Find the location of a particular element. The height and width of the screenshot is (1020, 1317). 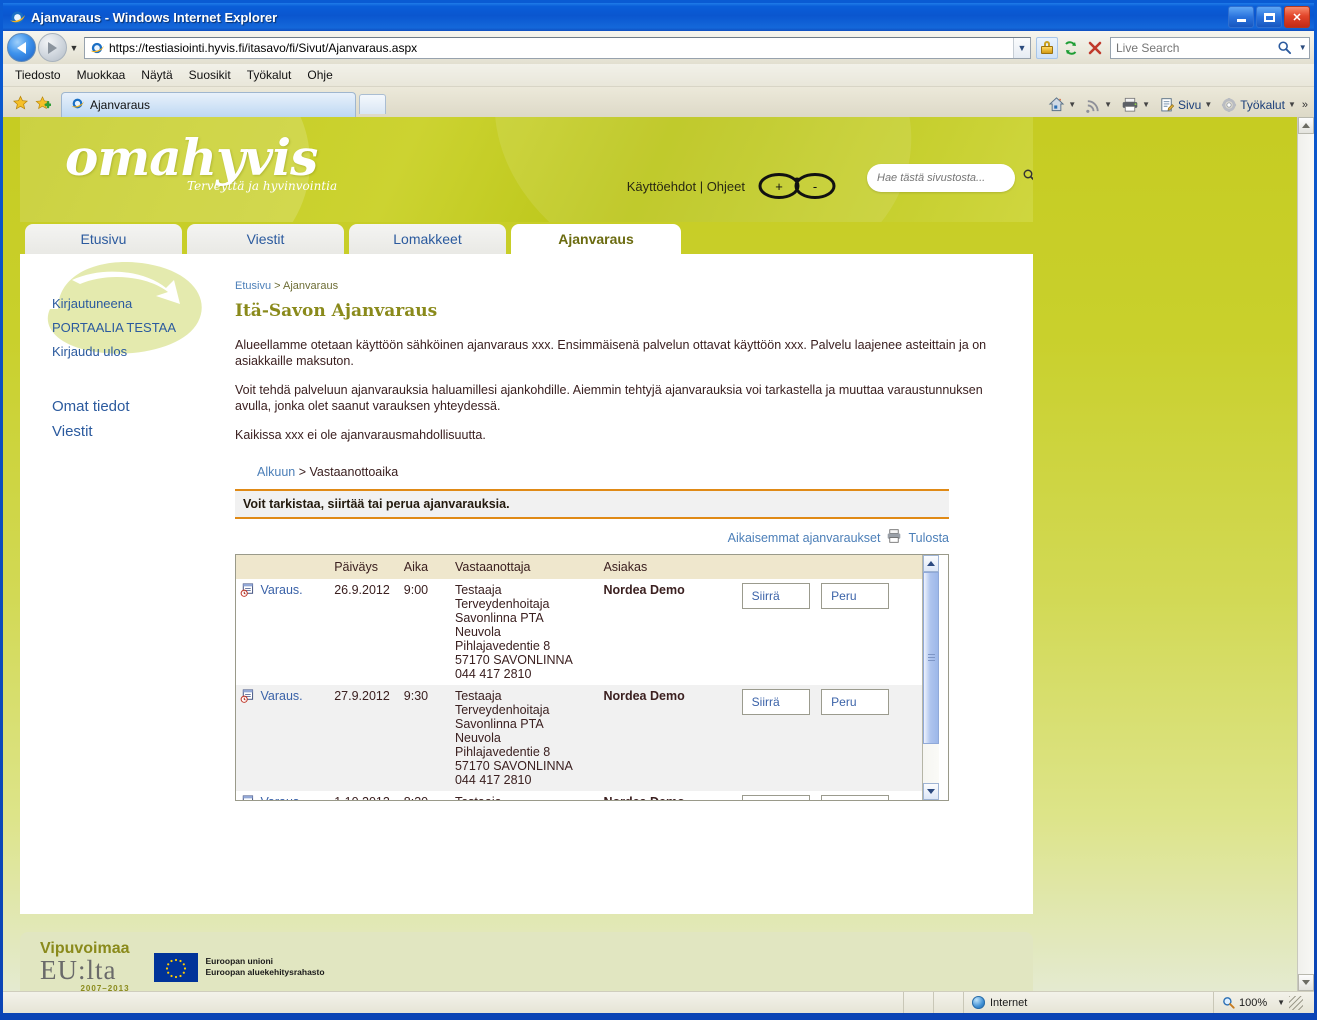

refresh-icon is located at coordinates (1071, 47).